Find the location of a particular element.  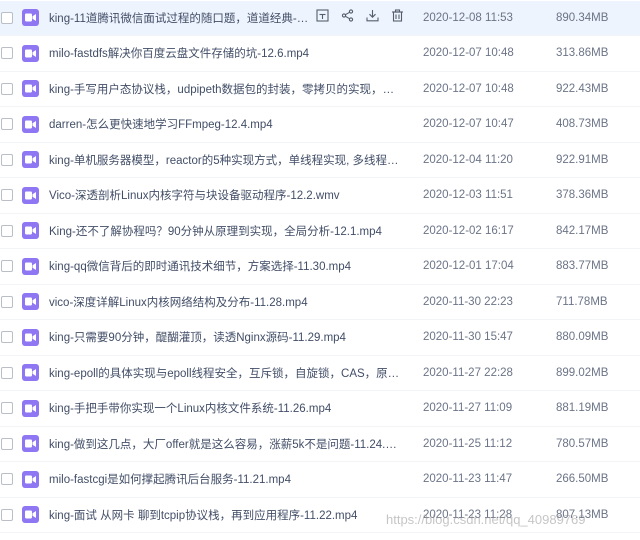

file-name-link: king-只需要90分钟，醍醐灌顶，读透Nginx源码-11.29.mp4 is located at coordinates (225, 337).